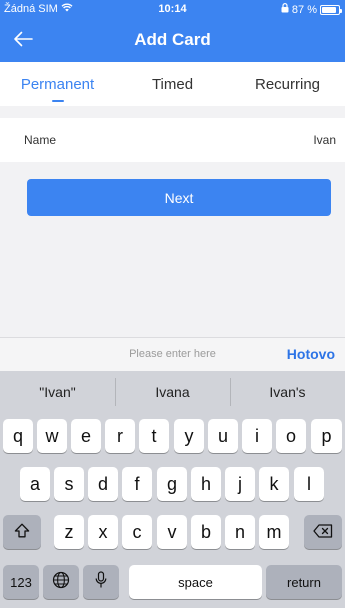 This screenshot has width=345, height=608. Describe the element at coordinates (240, 484) in the screenshot. I see `key-j: j` at that location.